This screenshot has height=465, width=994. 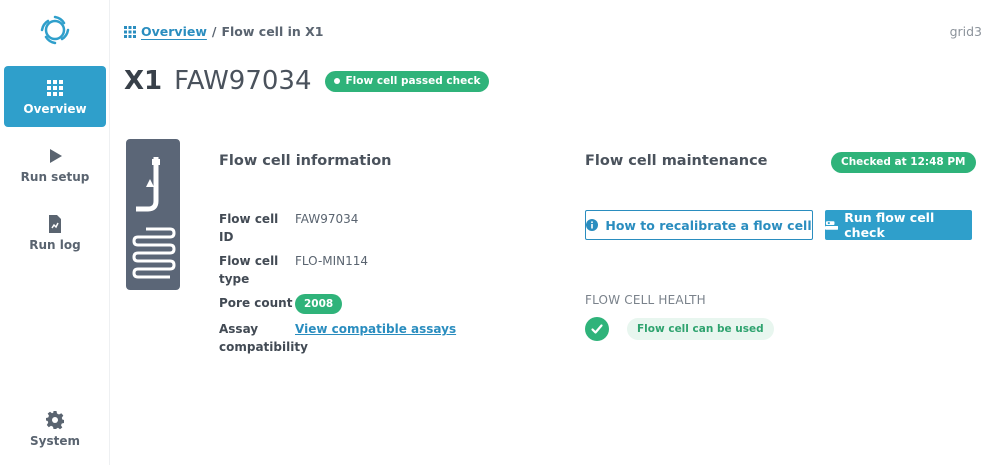 I want to click on info-icon, so click(x=592, y=225).